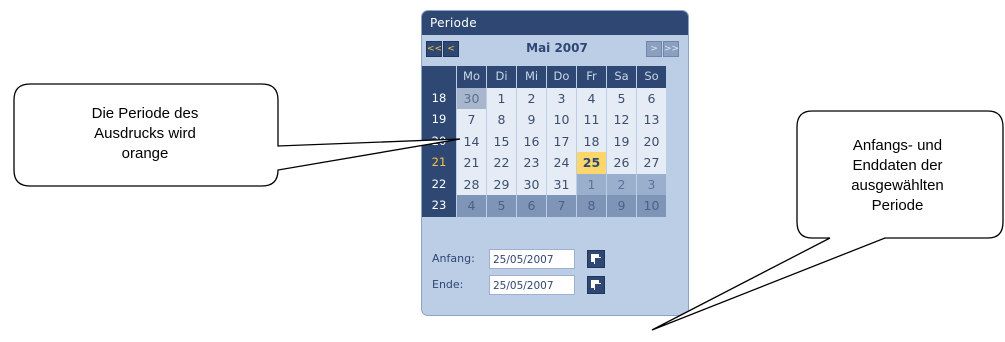 The height and width of the screenshot is (342, 1005). I want to click on day-cell: 26, so click(621, 163).